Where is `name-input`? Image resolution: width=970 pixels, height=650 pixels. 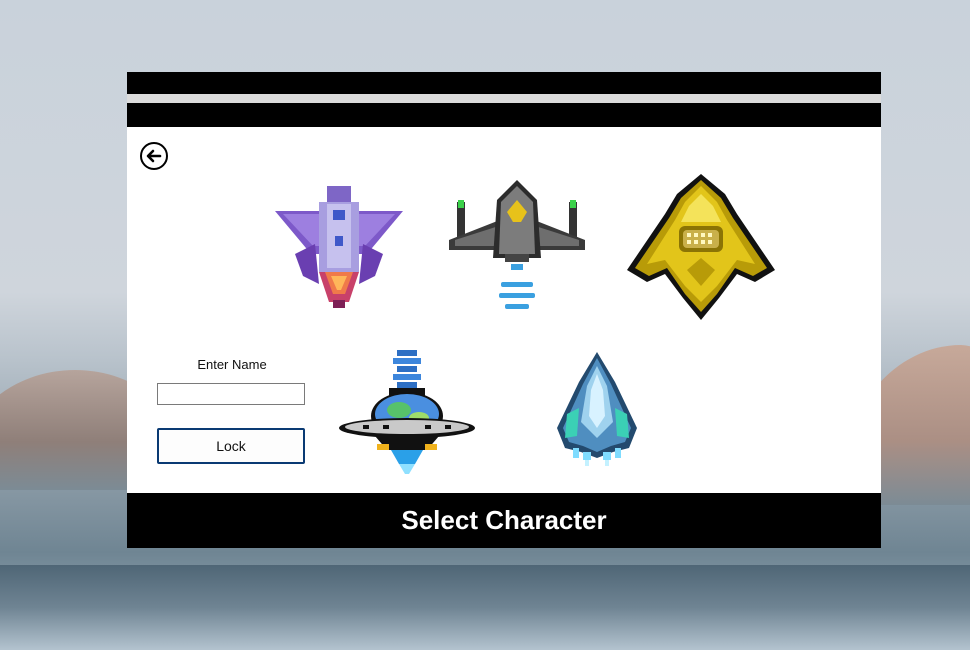
name-input is located at coordinates (231, 394).